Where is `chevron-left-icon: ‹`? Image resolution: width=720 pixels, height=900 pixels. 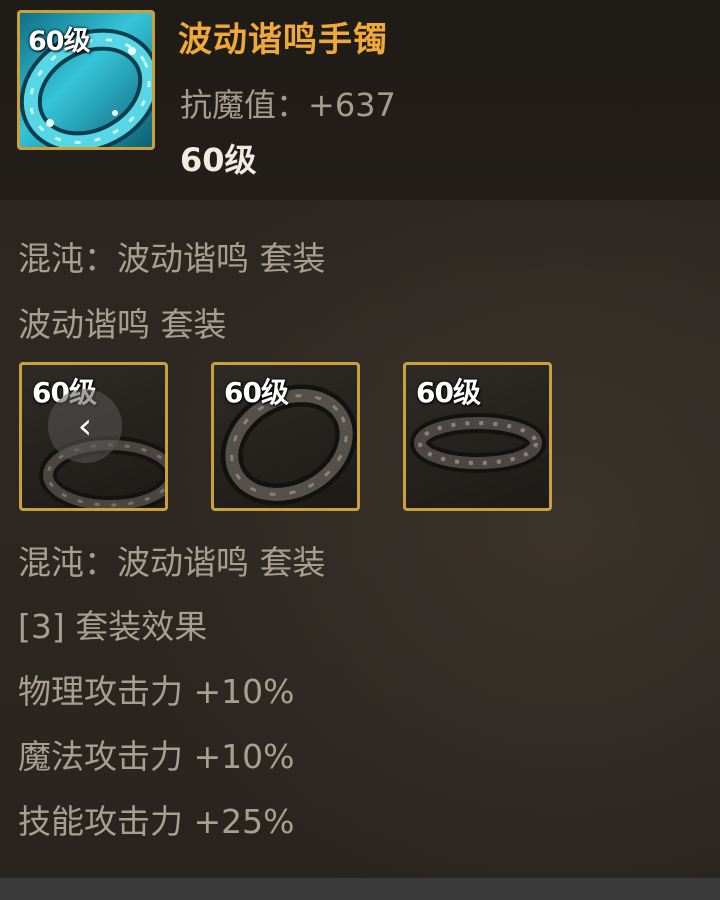 chevron-left-icon: ‹ is located at coordinates (85, 426).